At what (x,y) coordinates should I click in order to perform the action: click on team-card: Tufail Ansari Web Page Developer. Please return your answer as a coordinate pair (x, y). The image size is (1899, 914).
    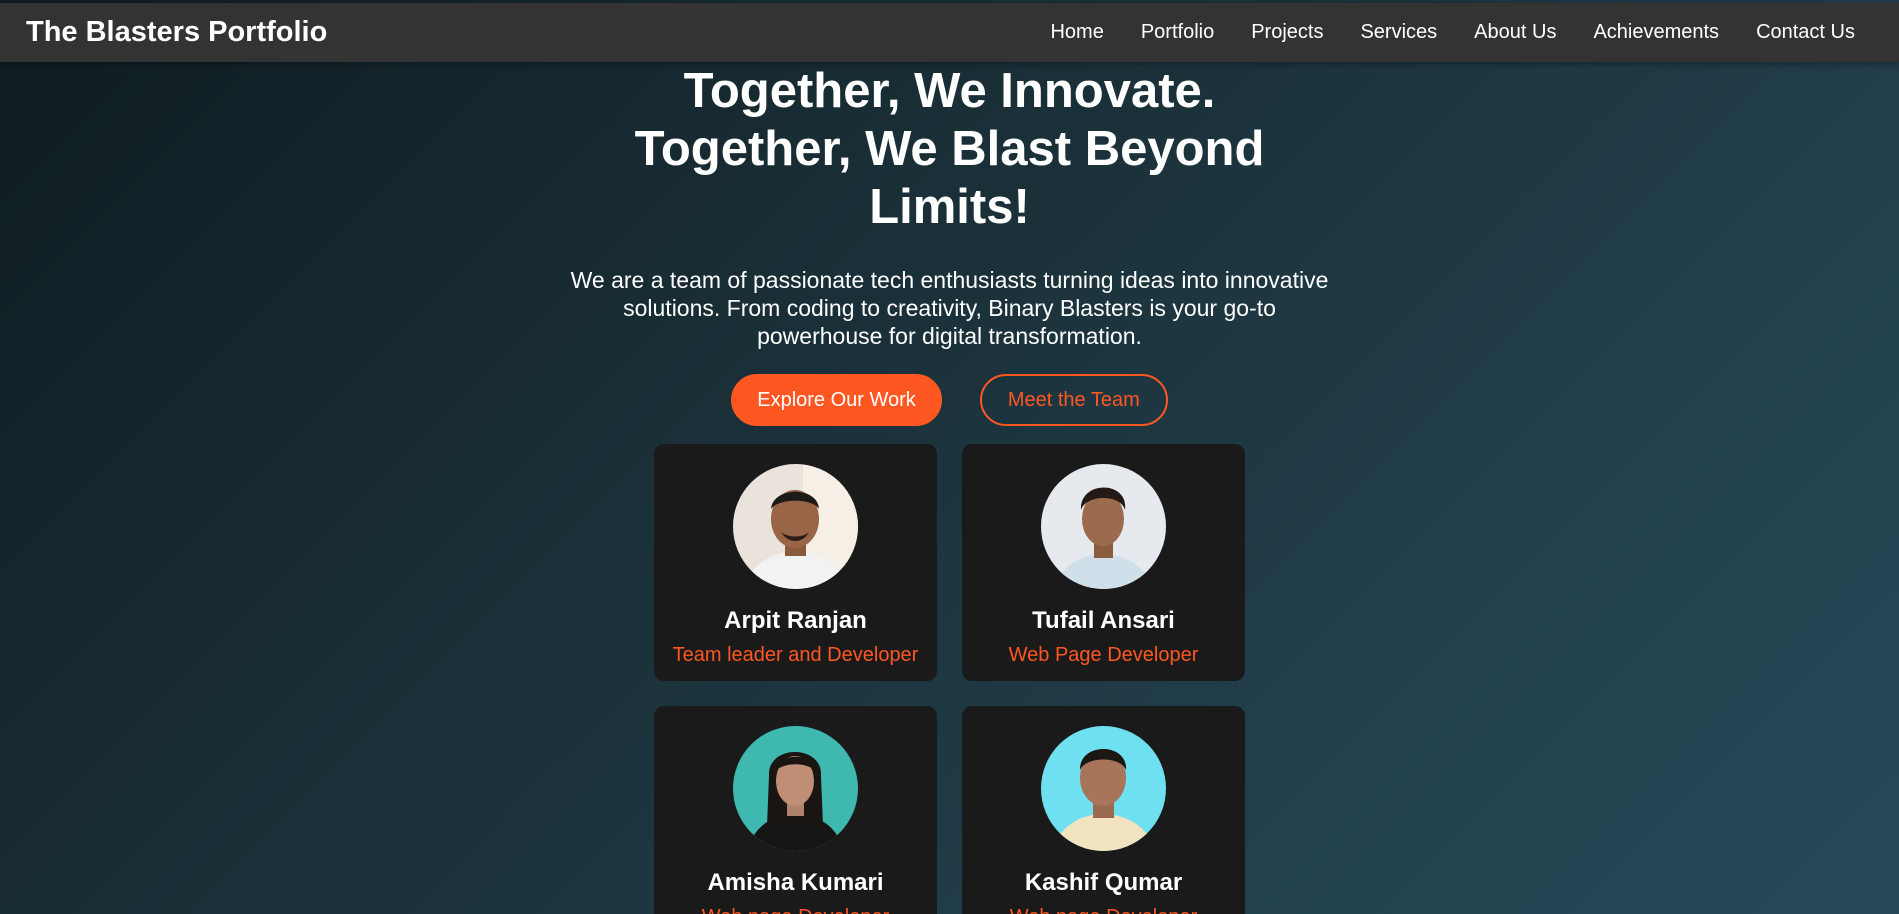
    Looking at the image, I should click on (1103, 562).